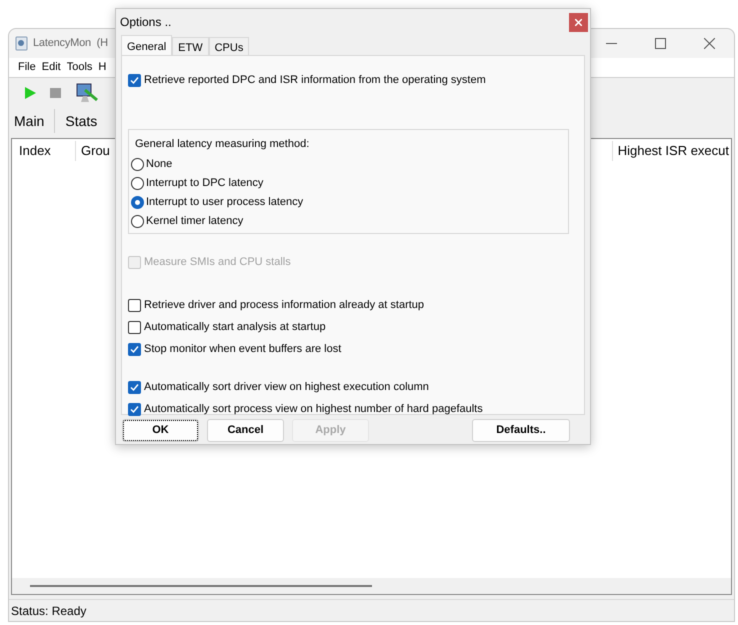  What do you see at coordinates (611, 43) in the screenshot?
I see `minimize-icon` at bounding box center [611, 43].